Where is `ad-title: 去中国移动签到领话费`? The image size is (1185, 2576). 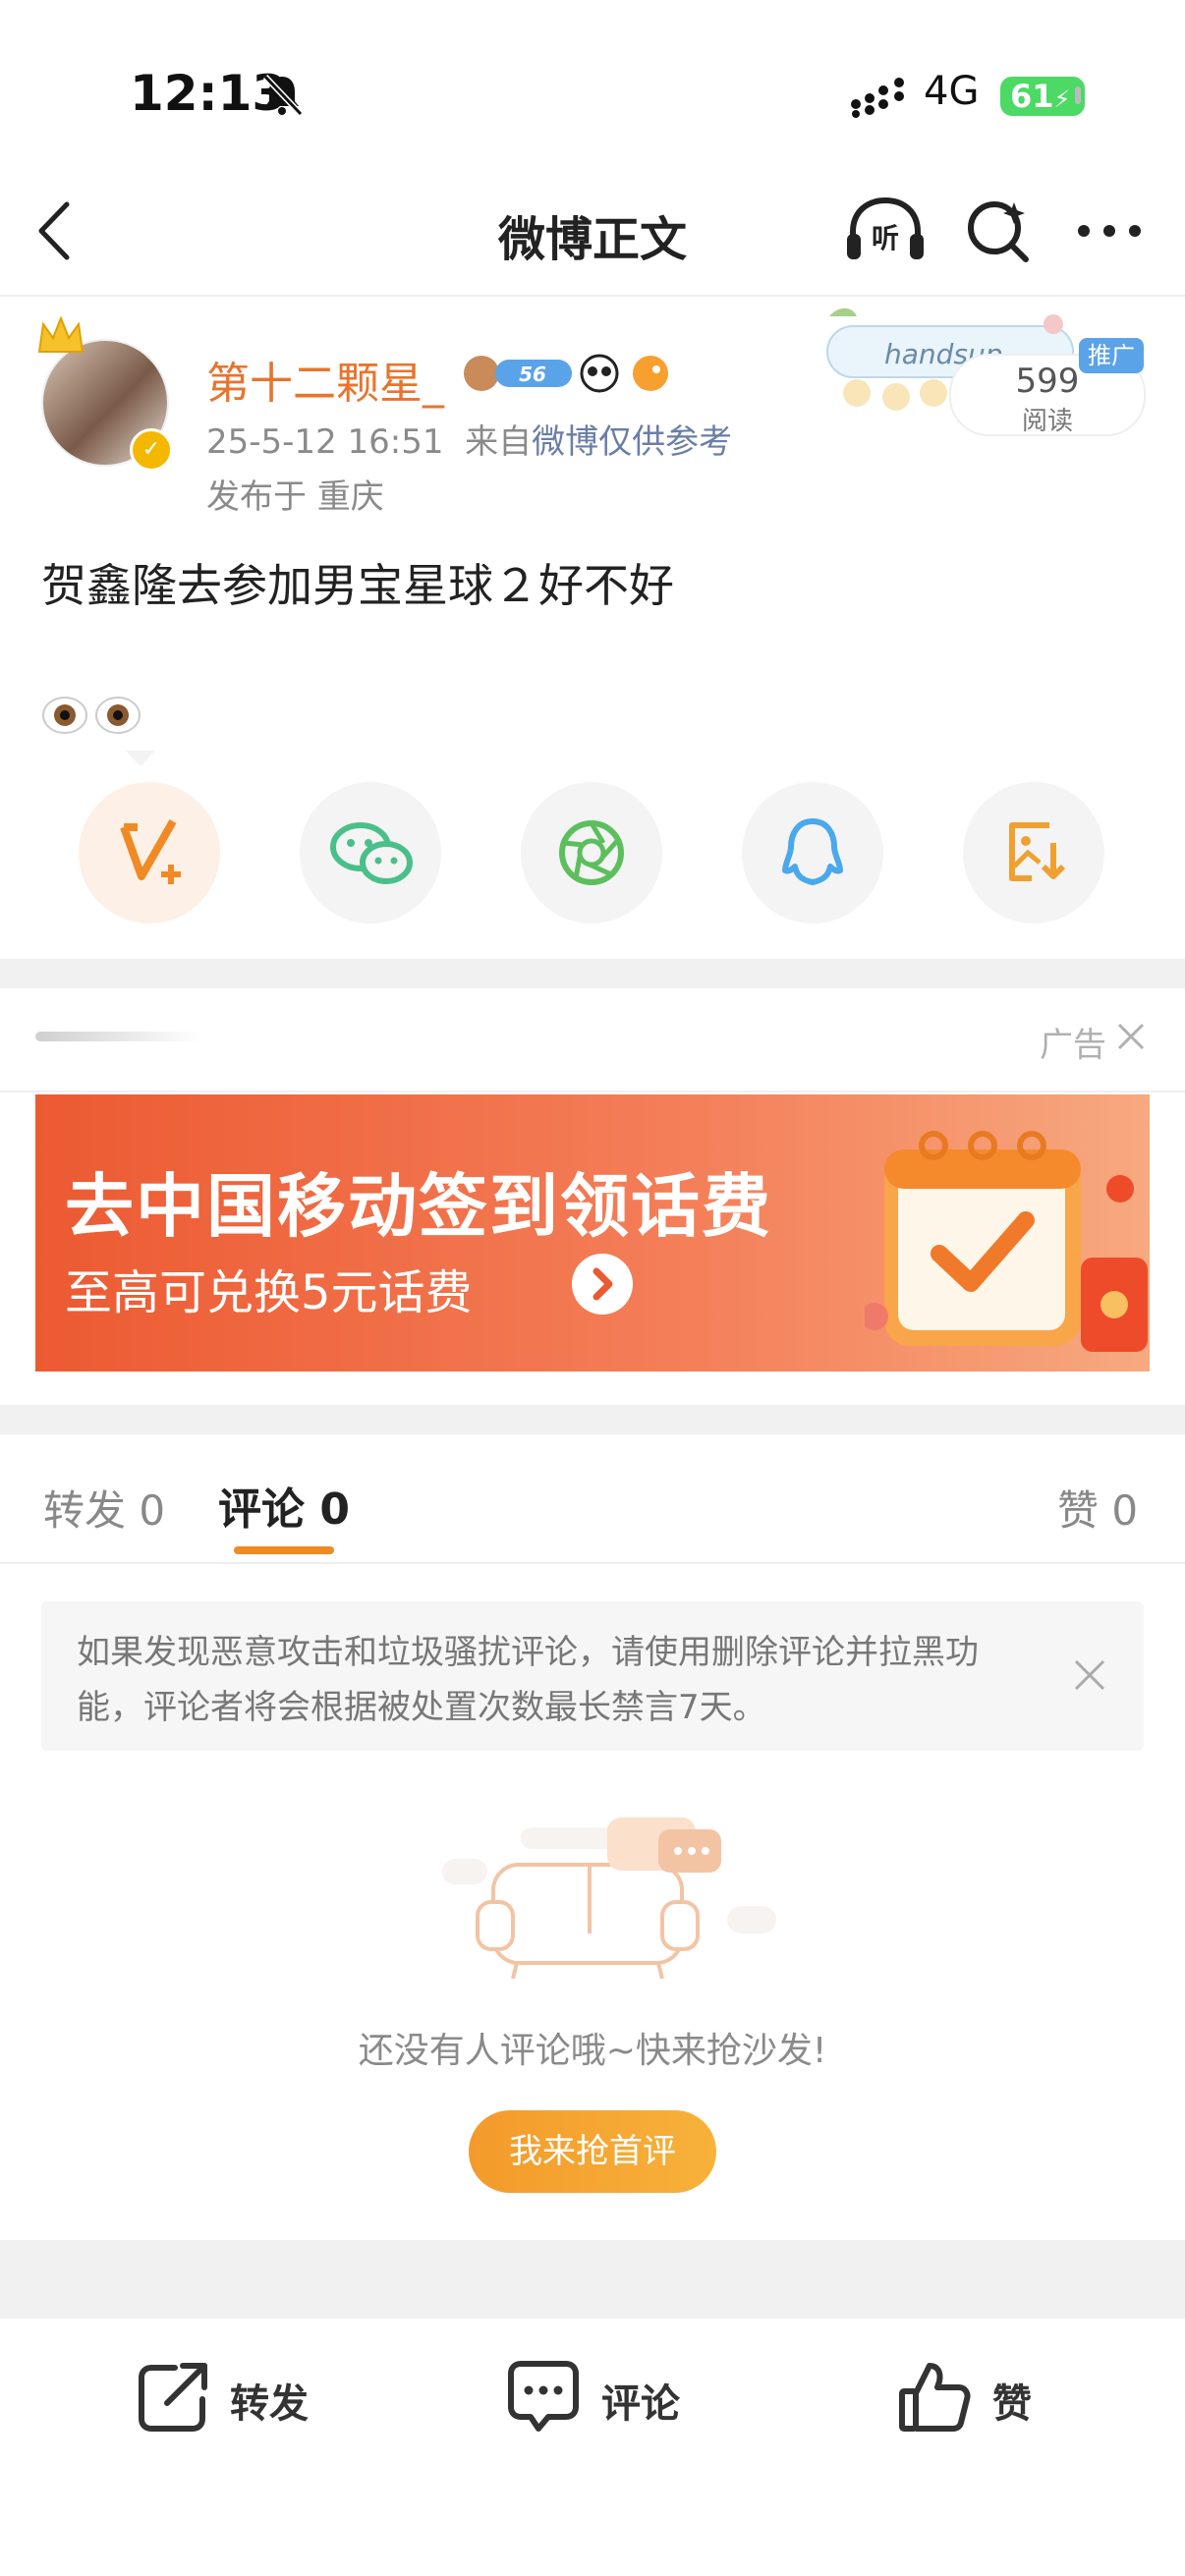 ad-title: 去中国移动签到领话费 is located at coordinates (418, 1206).